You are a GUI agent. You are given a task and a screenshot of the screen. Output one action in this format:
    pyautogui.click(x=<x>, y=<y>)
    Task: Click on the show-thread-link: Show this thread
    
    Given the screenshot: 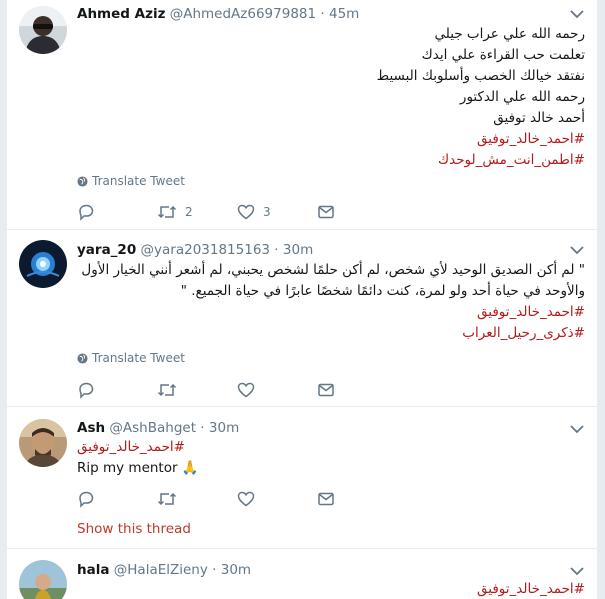 What is the action you would take?
    pyautogui.click(x=134, y=529)
    